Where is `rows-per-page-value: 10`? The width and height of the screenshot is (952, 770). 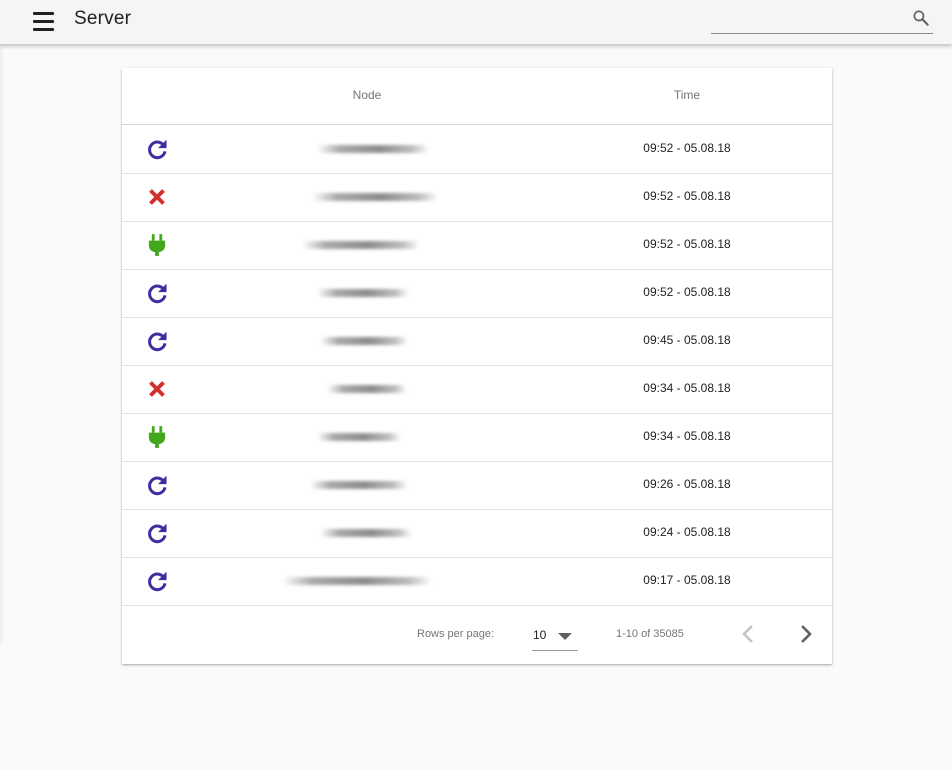
rows-per-page-value: 10 is located at coordinates (540, 635).